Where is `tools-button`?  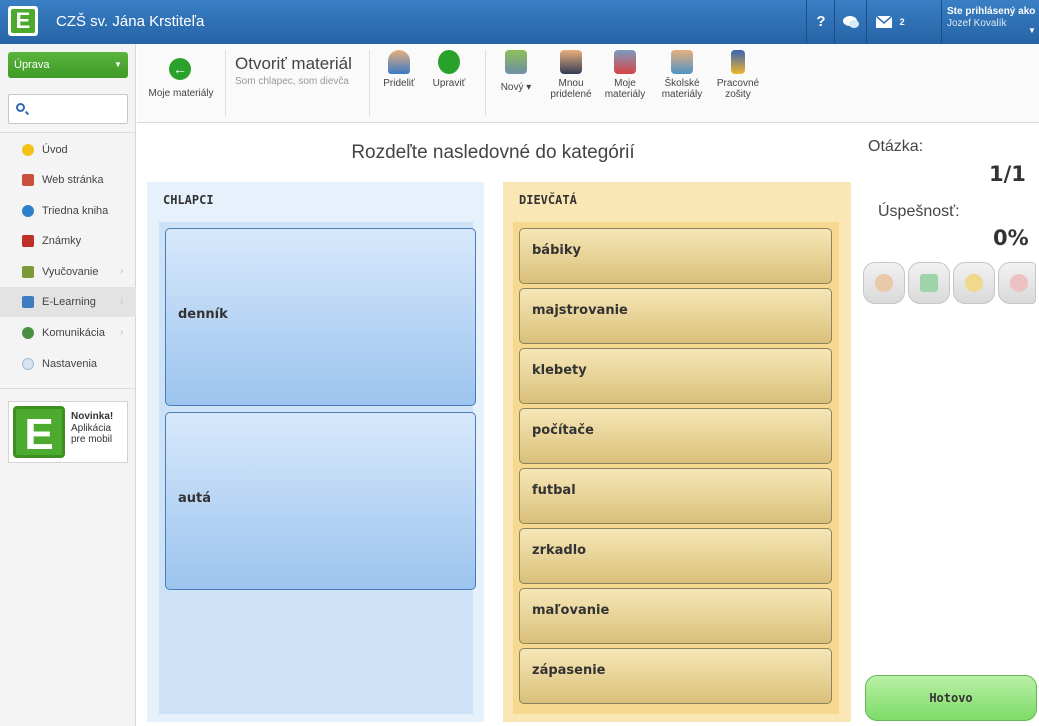 tools-button is located at coordinates (929, 283).